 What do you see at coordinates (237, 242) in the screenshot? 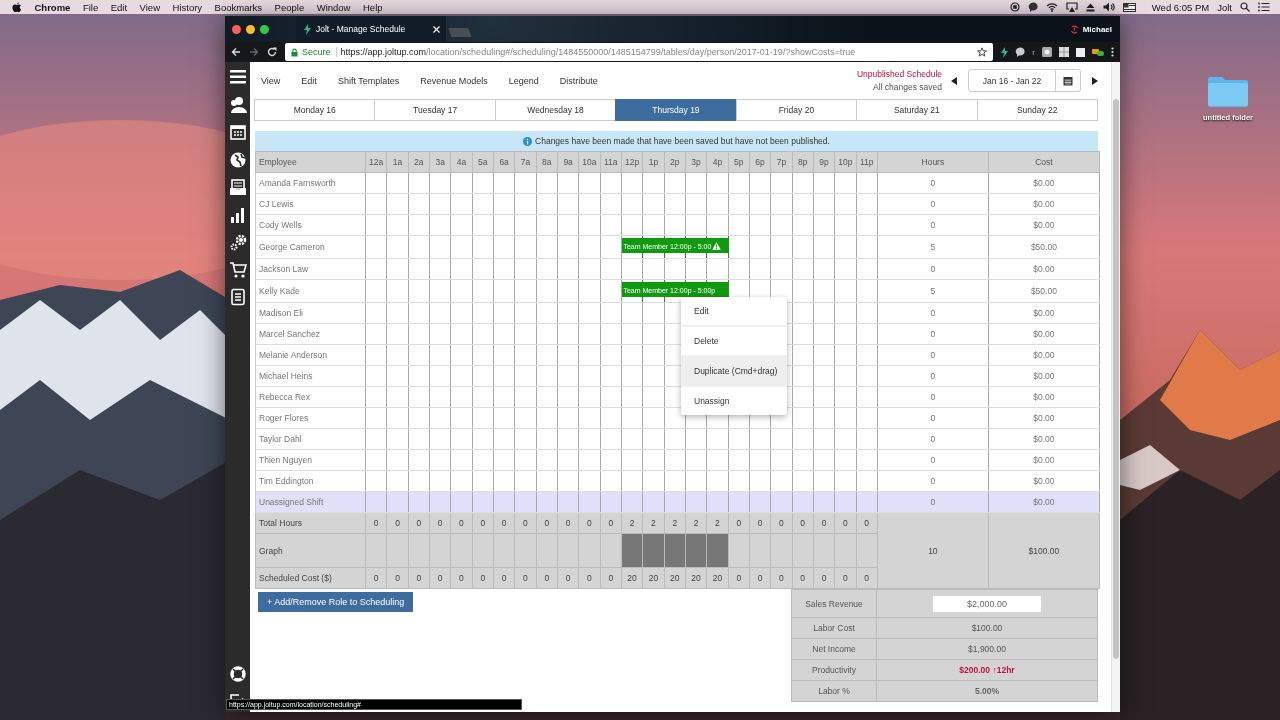
I see `gears-icon` at bounding box center [237, 242].